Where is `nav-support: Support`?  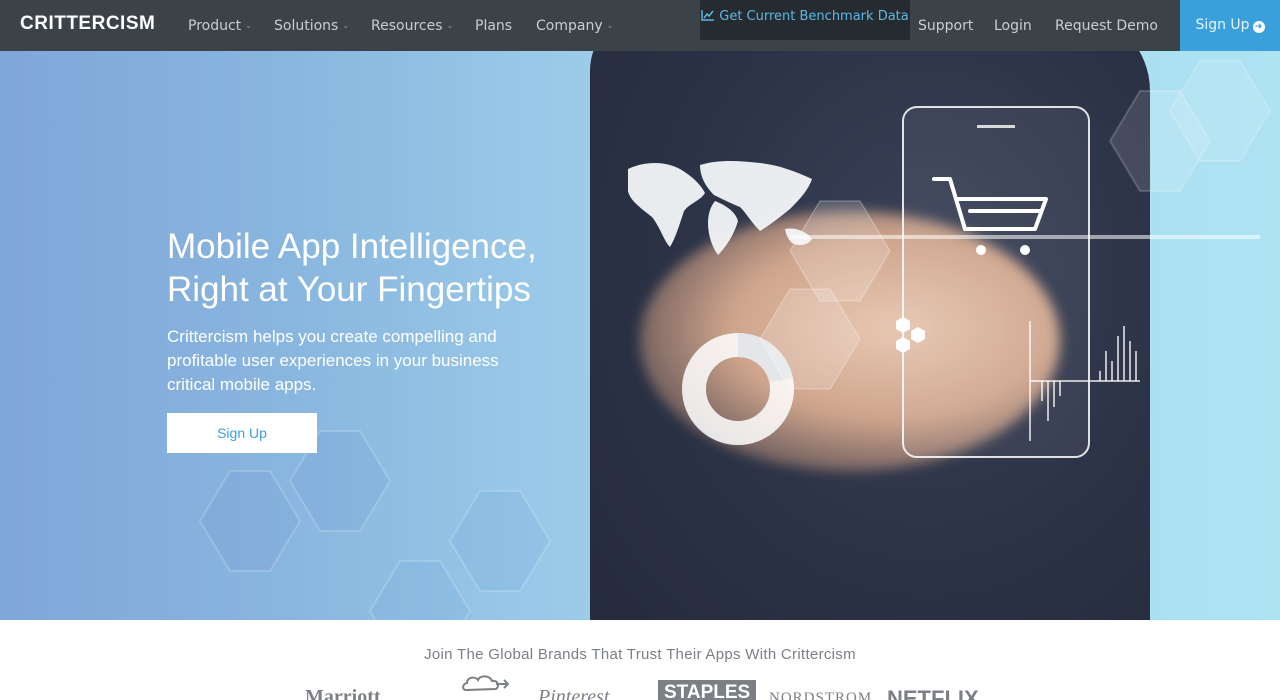
nav-support: Support is located at coordinates (945, 26).